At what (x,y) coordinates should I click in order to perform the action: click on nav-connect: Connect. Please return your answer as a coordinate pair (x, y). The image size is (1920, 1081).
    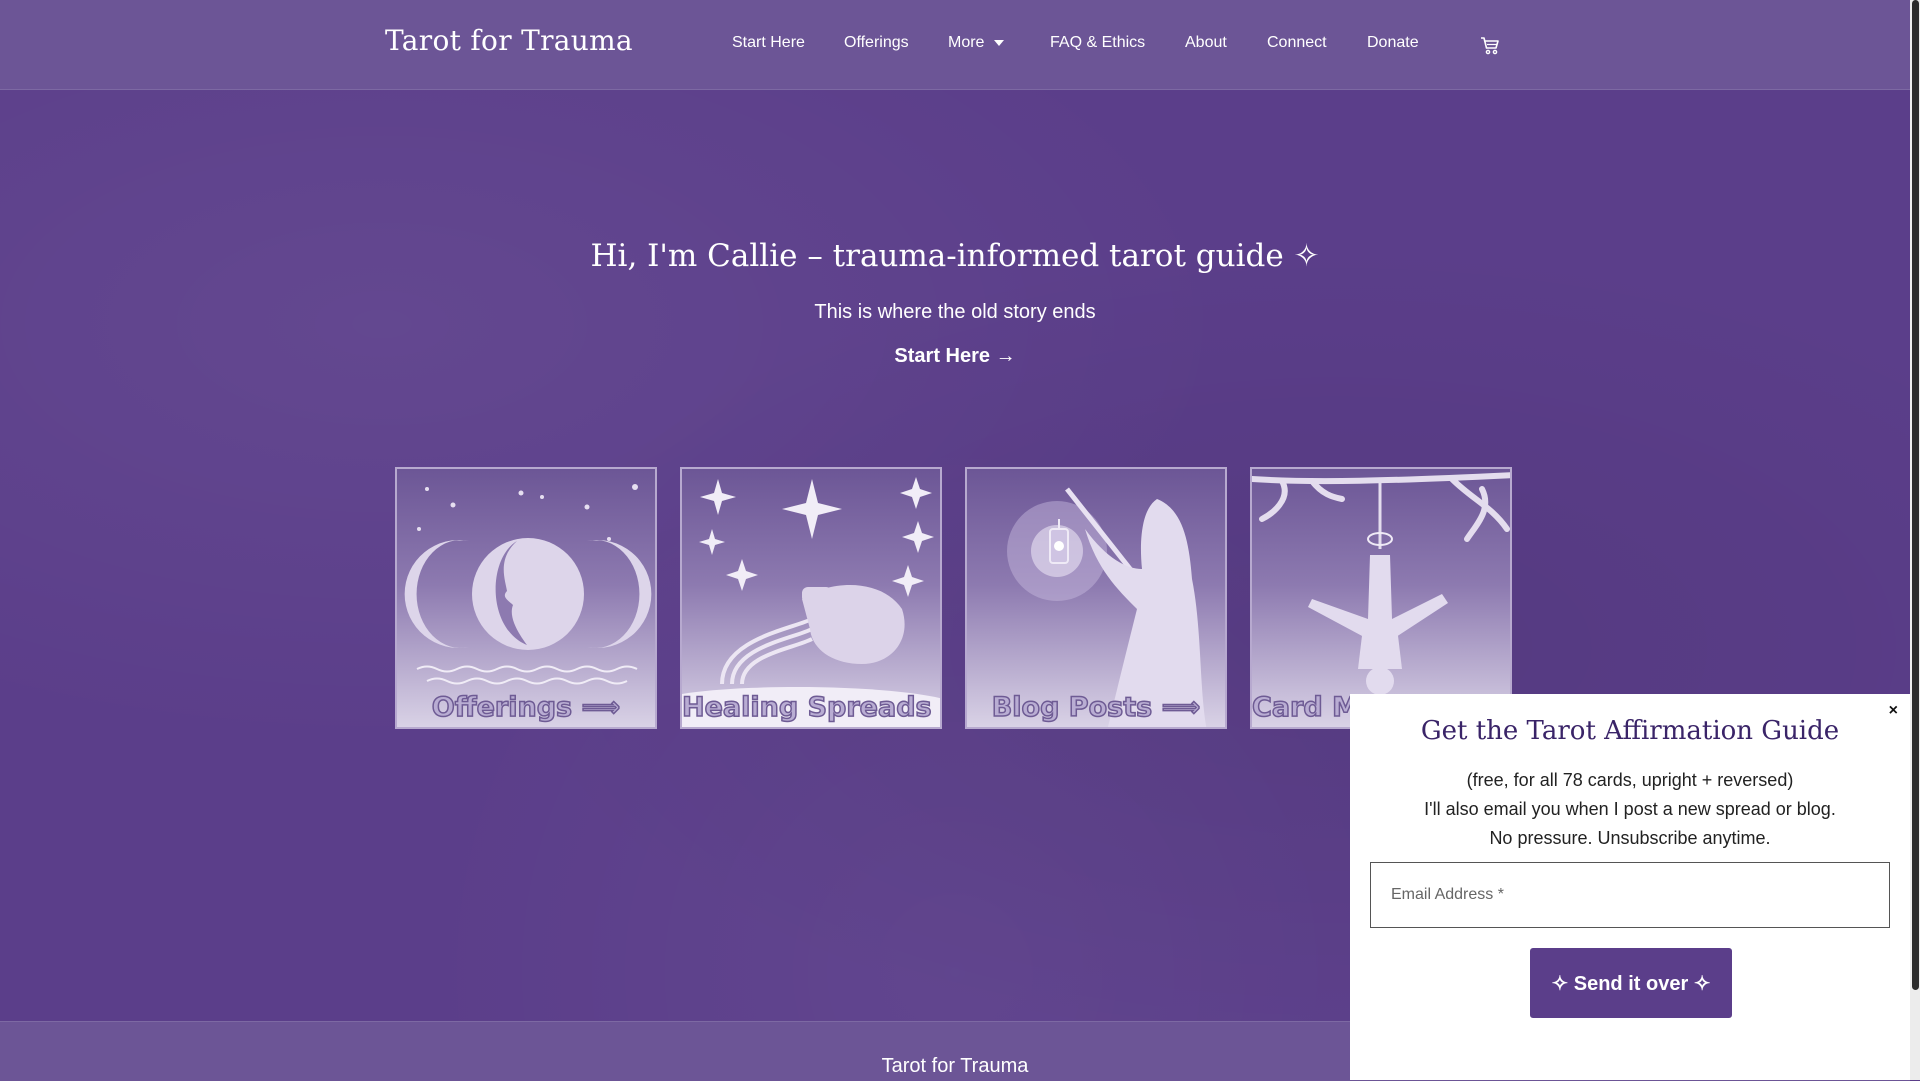
    Looking at the image, I should click on (1297, 43).